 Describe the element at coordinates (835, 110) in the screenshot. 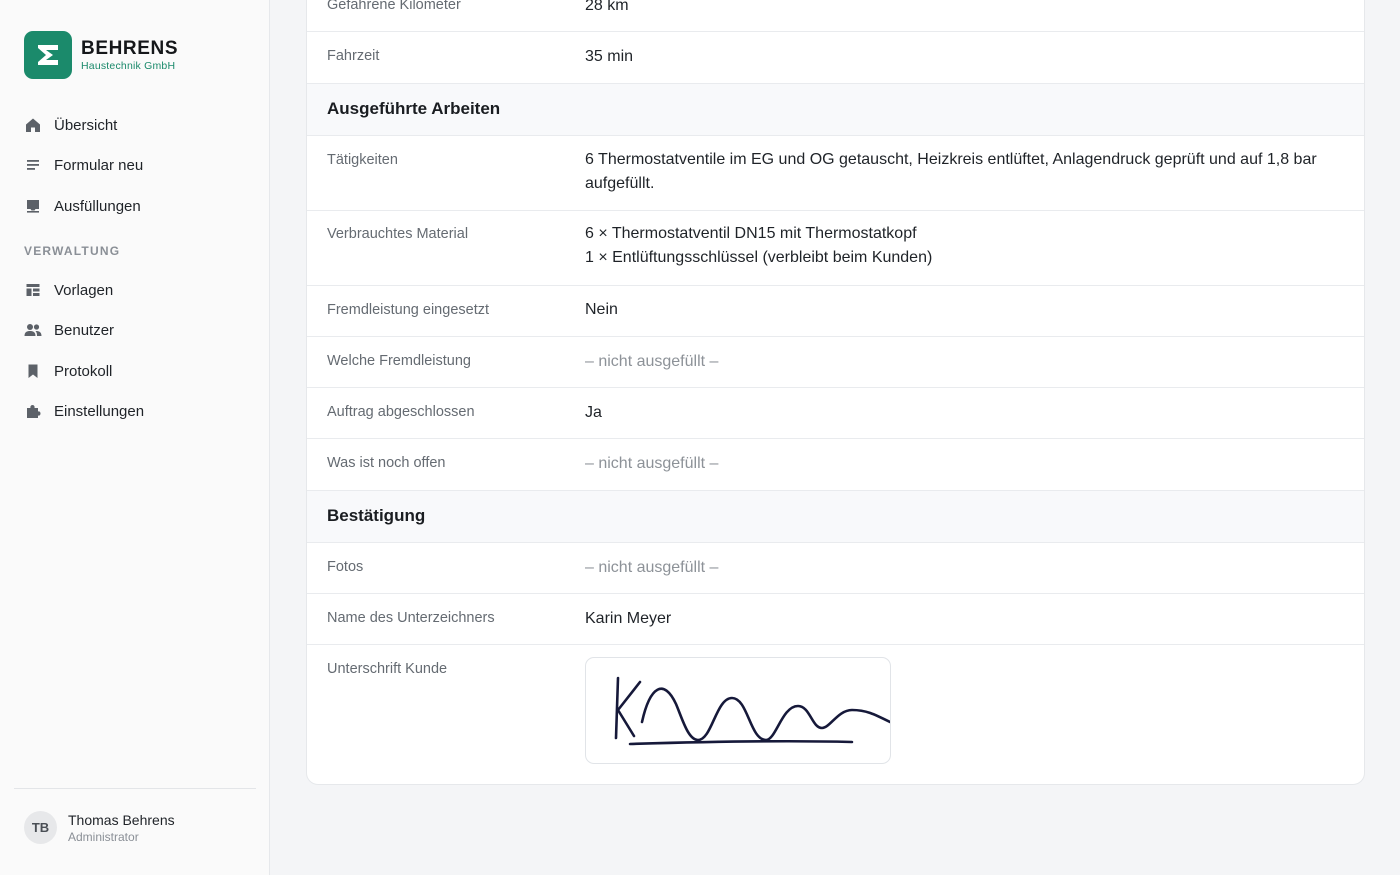

I see `section-header-arbeiten: Ausgeführte Arbeiten` at that location.